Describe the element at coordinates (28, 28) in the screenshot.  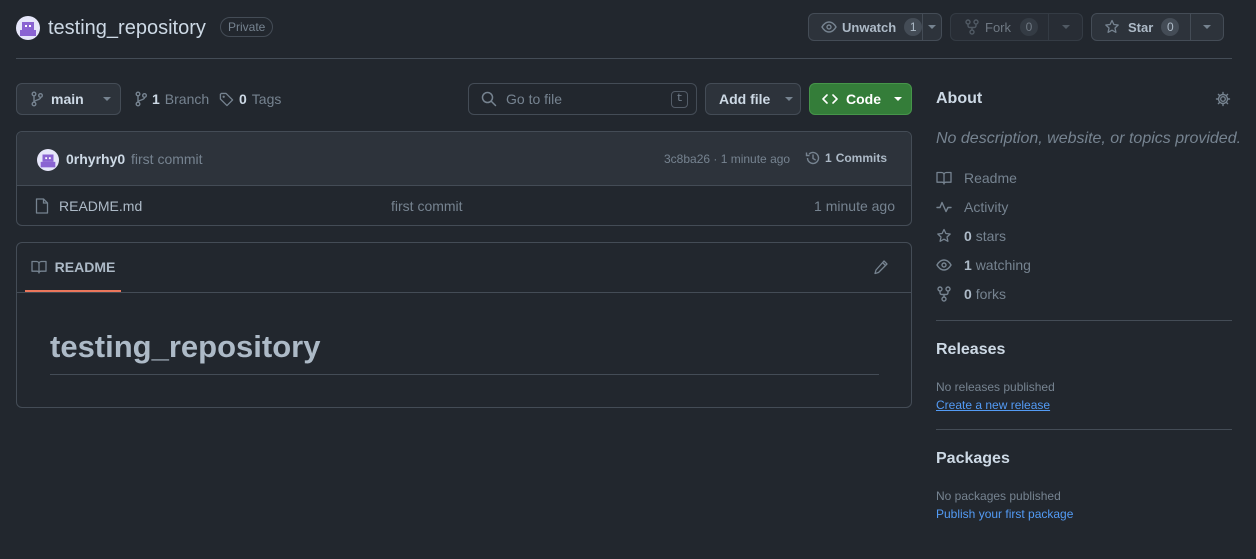
I see `repo-avatar` at that location.